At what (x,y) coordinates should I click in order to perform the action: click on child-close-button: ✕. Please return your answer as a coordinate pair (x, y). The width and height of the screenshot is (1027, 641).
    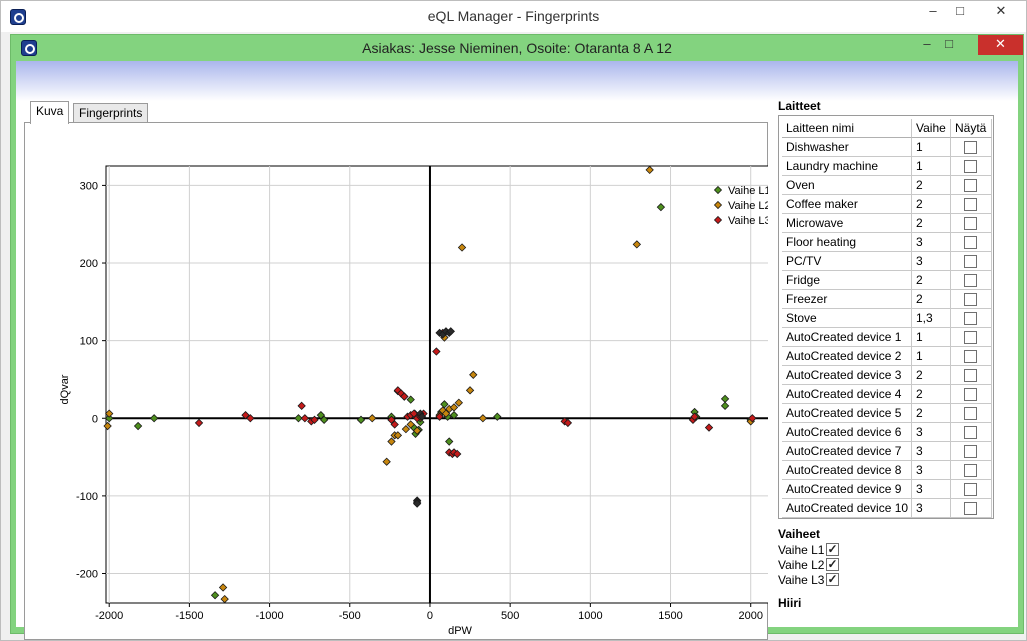
    Looking at the image, I should click on (1000, 45).